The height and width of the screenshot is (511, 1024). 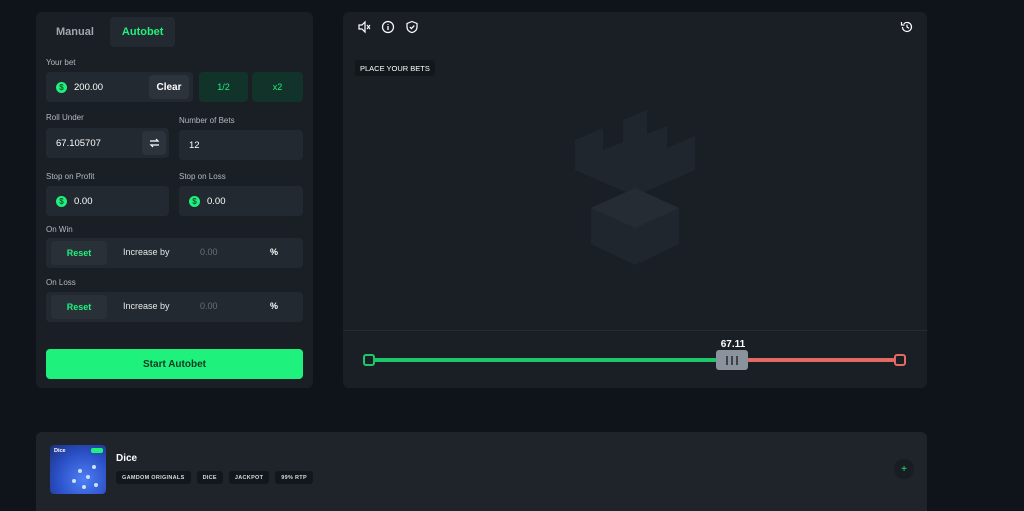 I want to click on game-title: Dice, so click(x=127, y=458).